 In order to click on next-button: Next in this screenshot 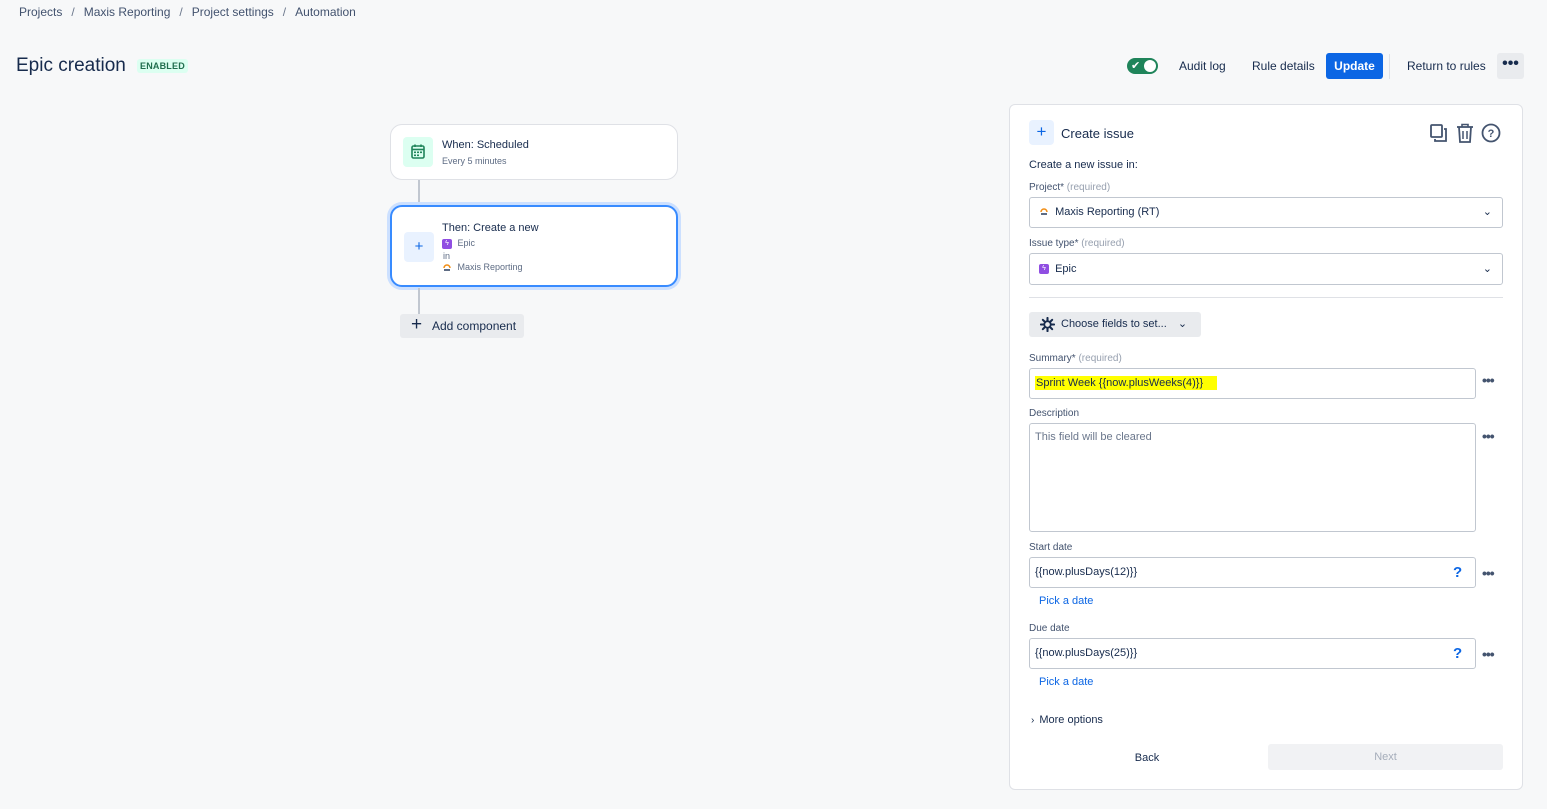, I will do `click(1385, 757)`.